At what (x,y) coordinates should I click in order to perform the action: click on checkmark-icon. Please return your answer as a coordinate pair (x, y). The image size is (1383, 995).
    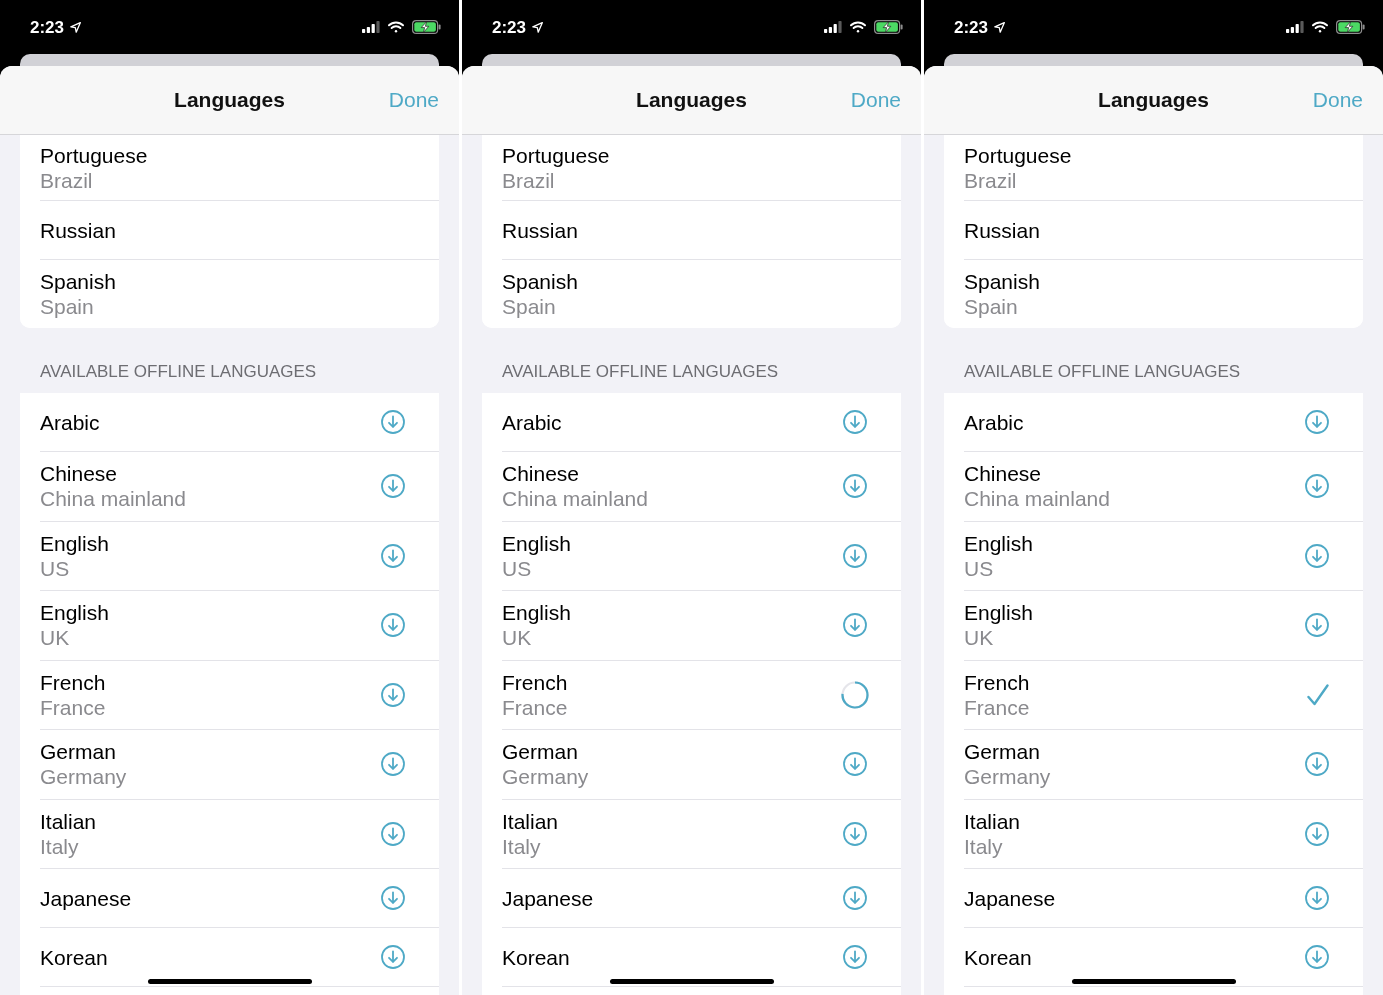
    Looking at the image, I should click on (1318, 694).